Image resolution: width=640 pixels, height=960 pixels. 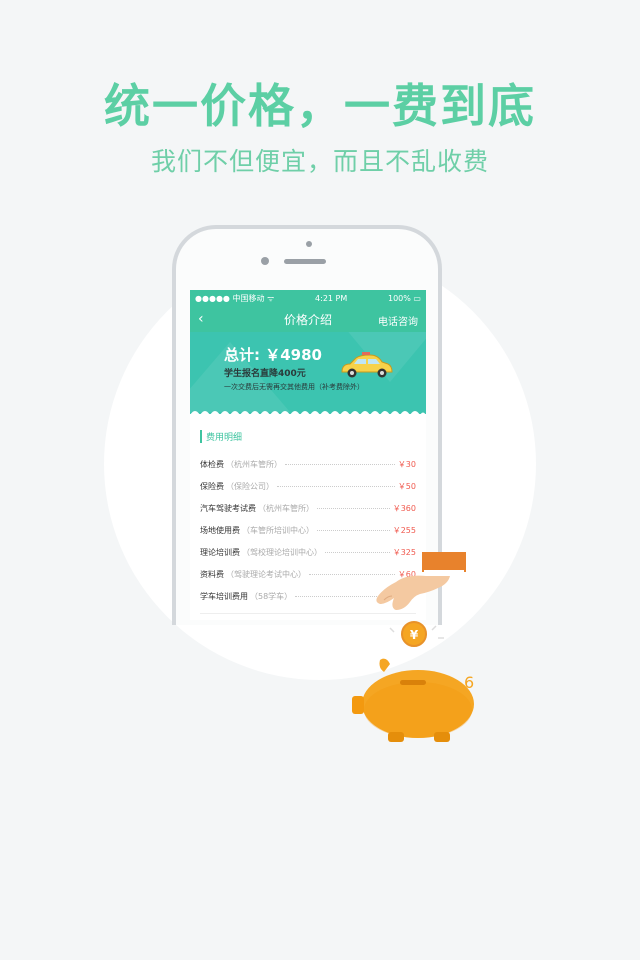 What do you see at coordinates (201, 319) in the screenshot?
I see `chevron-left-icon: ‹` at bounding box center [201, 319].